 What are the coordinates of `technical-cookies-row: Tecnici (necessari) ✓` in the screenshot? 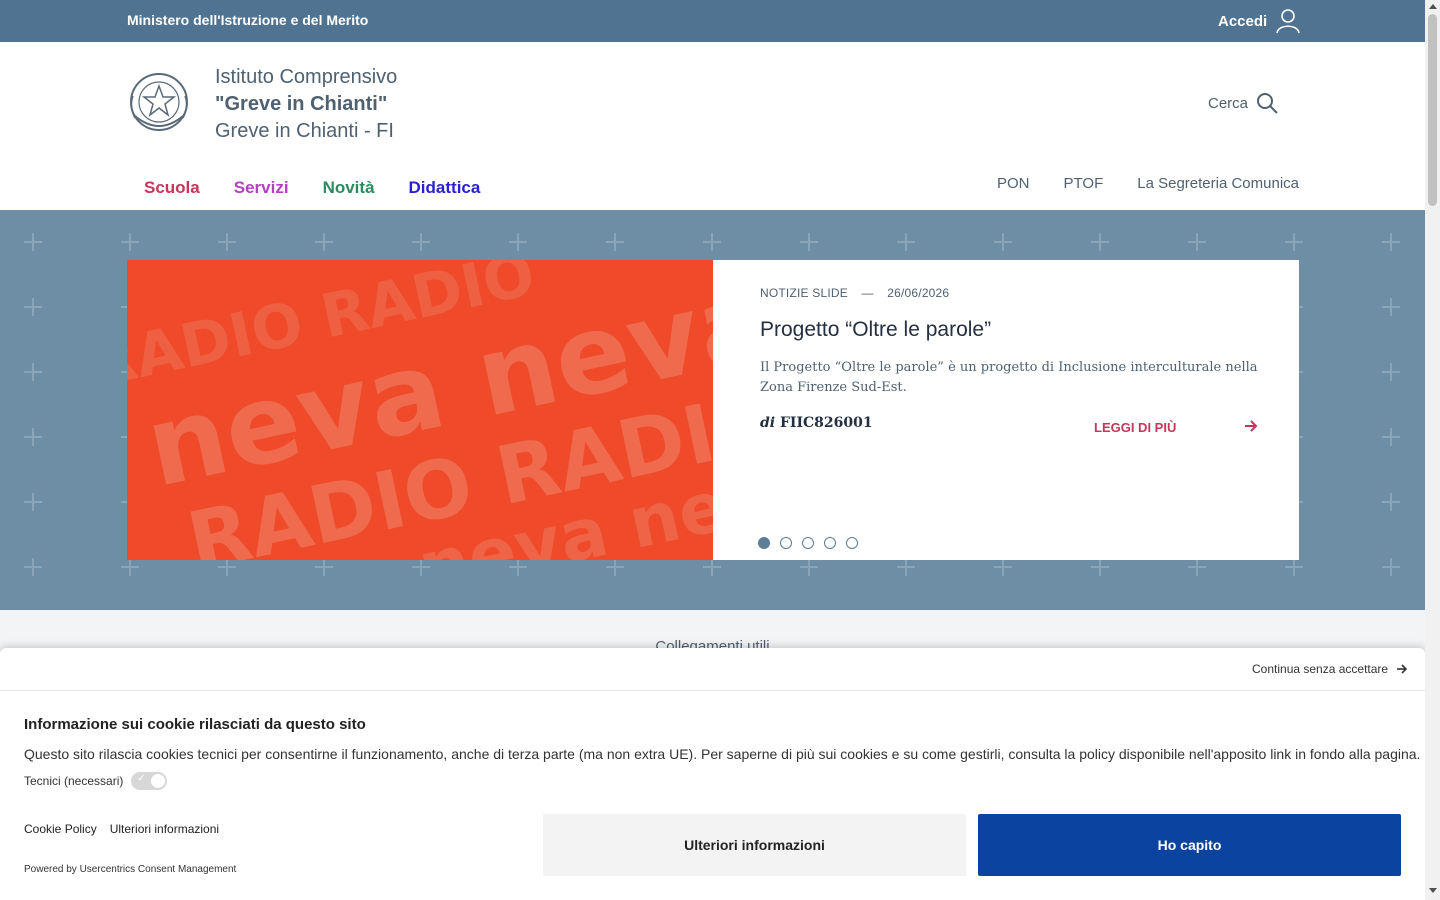 It's located at (96, 781).